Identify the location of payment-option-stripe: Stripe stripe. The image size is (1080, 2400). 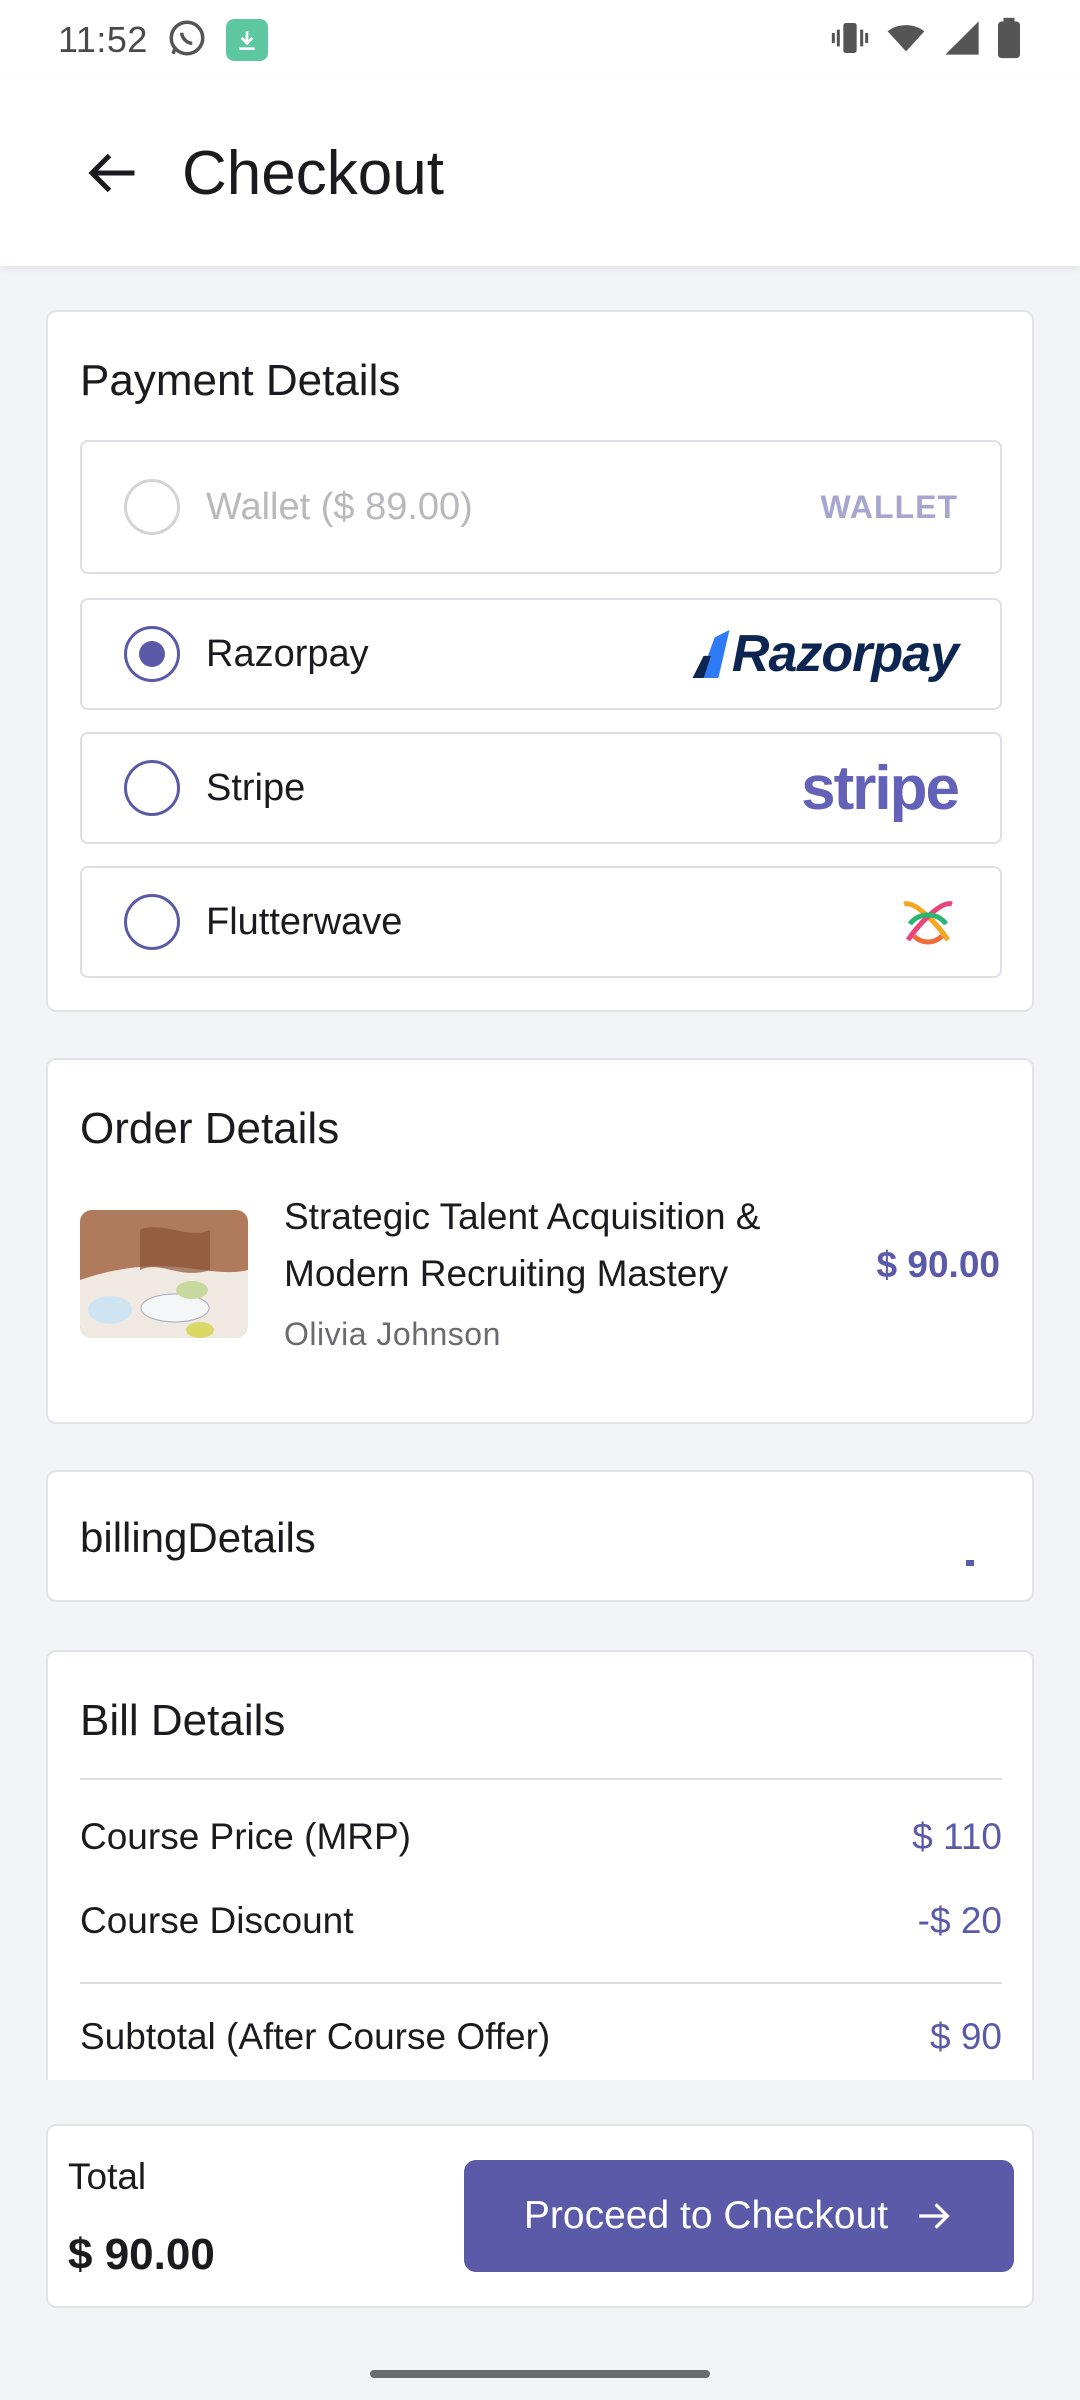
(541, 788).